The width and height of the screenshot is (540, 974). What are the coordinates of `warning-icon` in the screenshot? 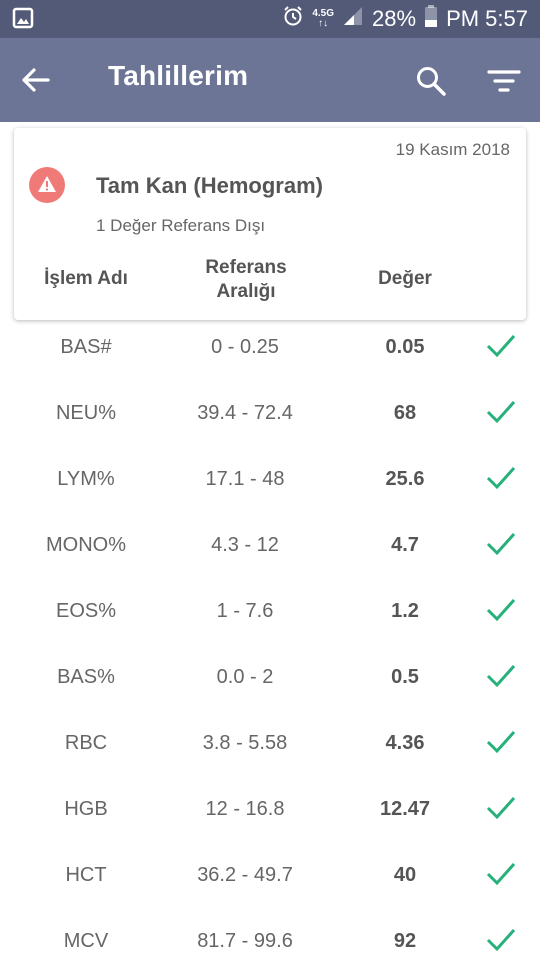 It's located at (47, 185).